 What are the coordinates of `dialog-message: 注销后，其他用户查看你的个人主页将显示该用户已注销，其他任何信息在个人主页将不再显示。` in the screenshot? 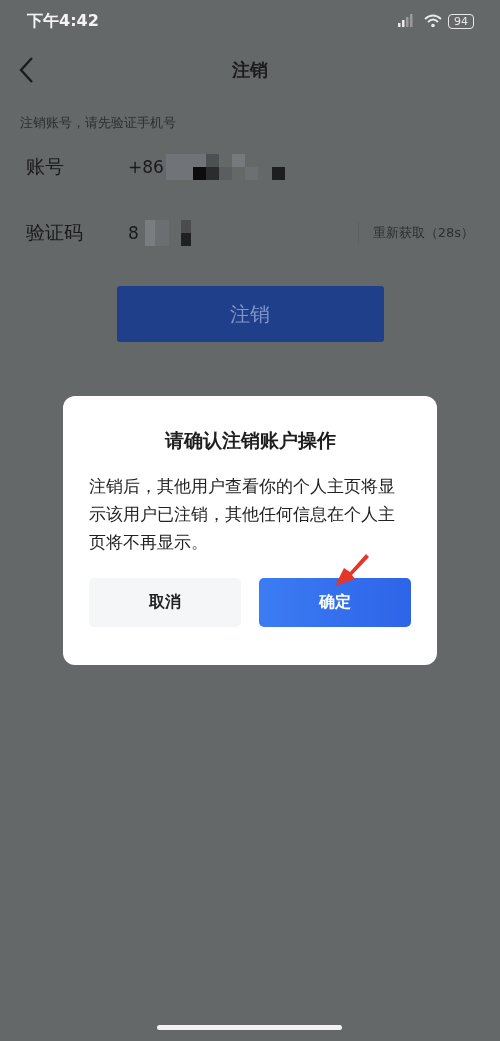 It's located at (242, 514).